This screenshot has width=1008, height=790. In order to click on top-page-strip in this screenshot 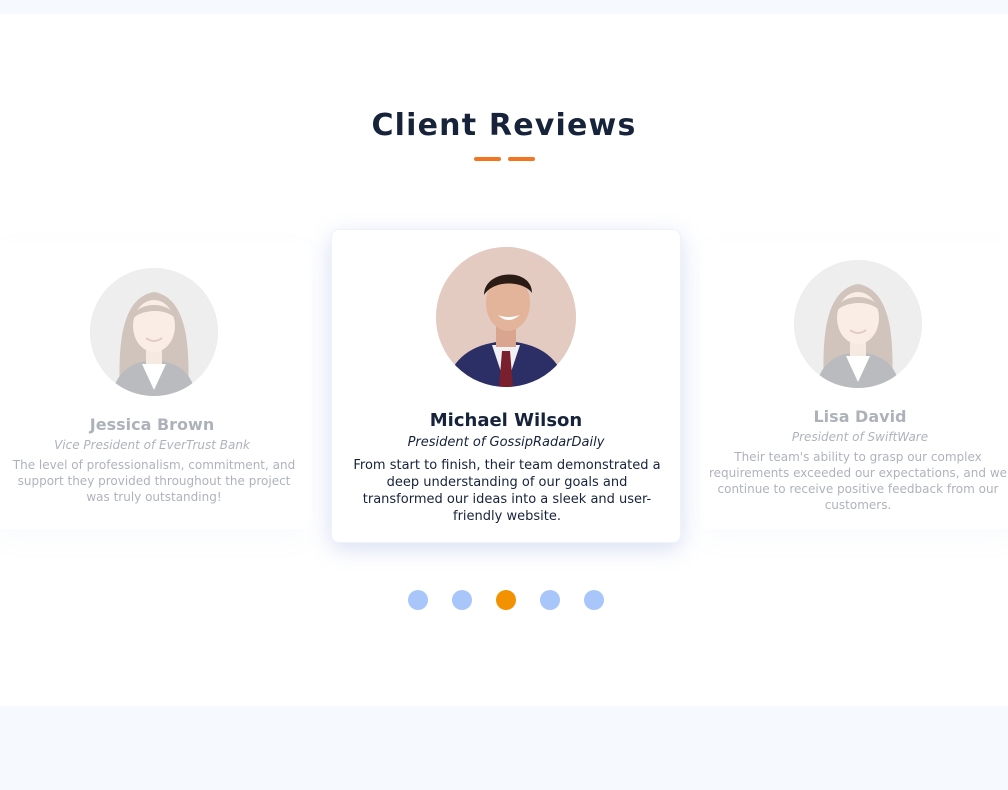, I will do `click(504, 7)`.